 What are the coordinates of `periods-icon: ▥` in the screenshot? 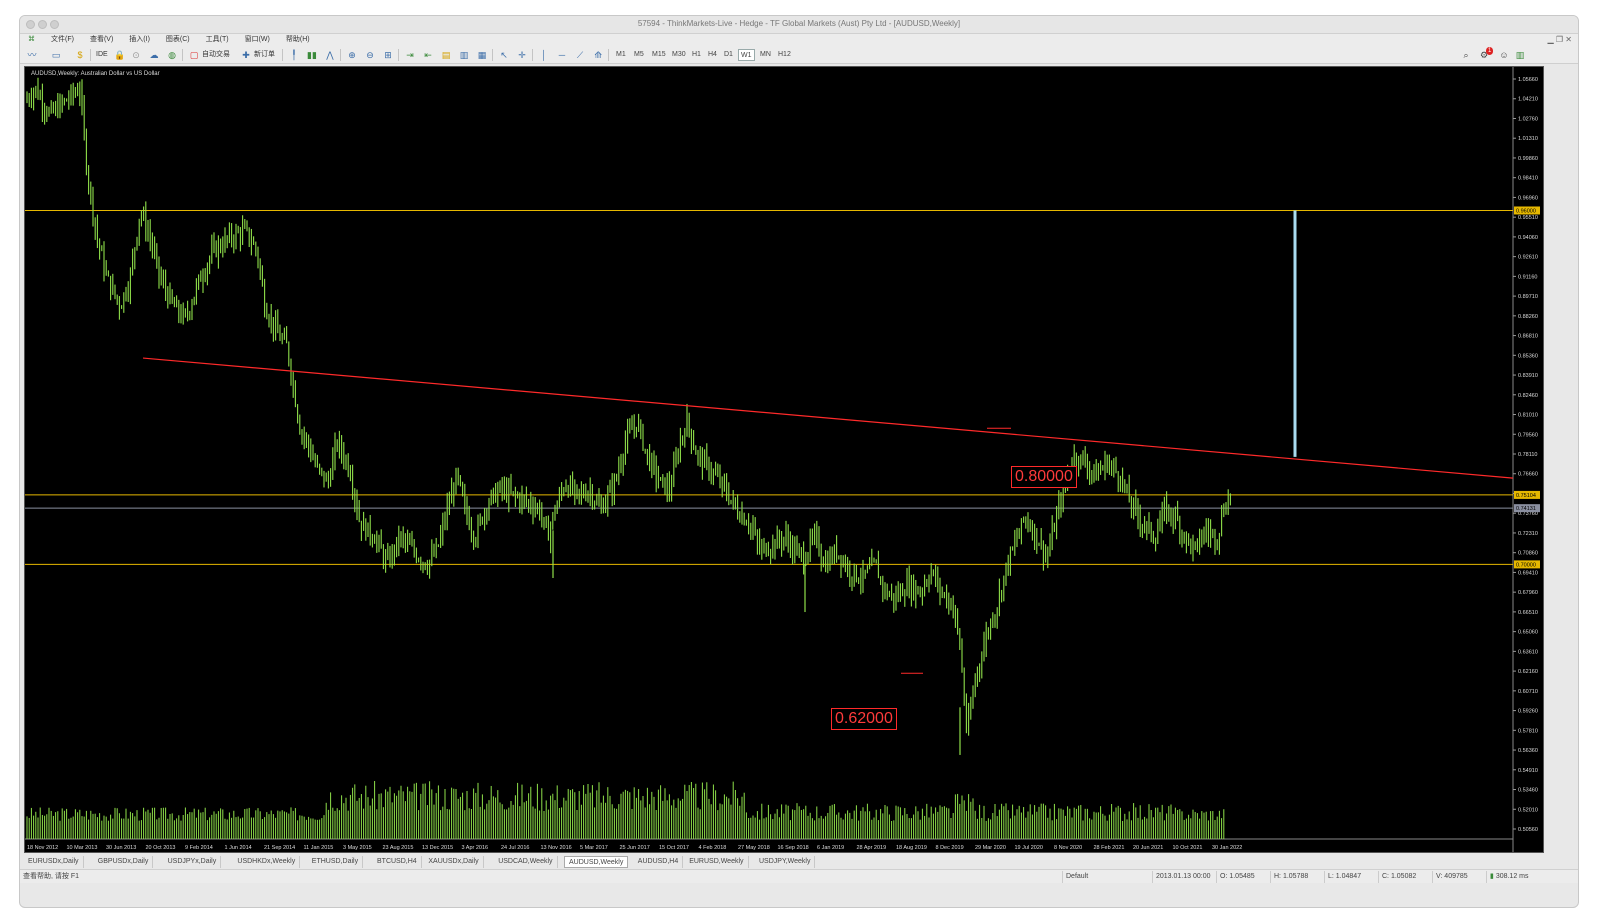 It's located at (464, 55).